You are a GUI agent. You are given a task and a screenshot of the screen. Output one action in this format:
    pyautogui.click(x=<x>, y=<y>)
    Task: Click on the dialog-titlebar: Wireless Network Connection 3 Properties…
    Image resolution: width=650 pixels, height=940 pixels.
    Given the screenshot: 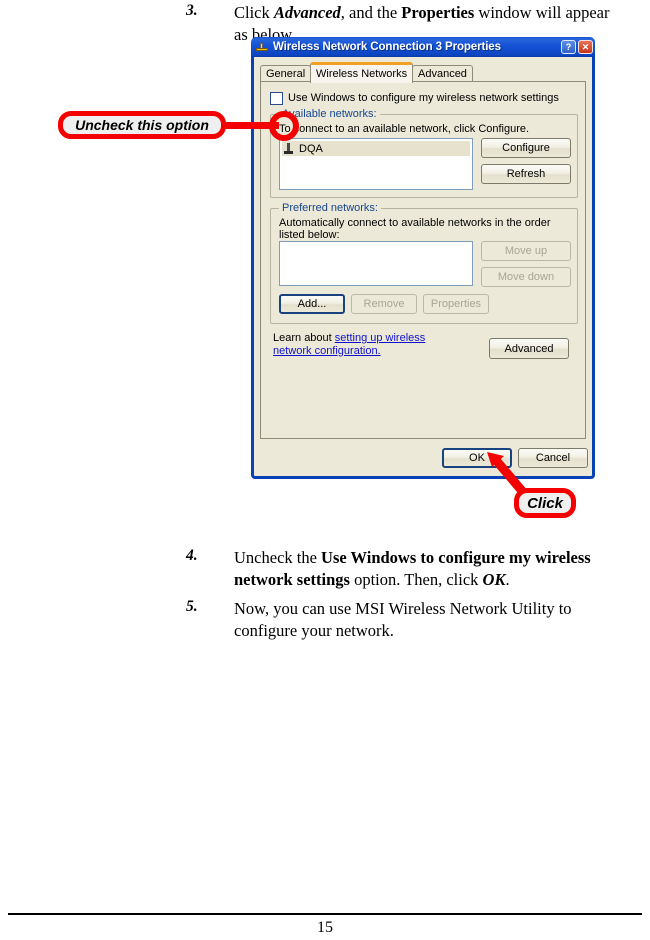 What is the action you would take?
    pyautogui.click(x=423, y=47)
    